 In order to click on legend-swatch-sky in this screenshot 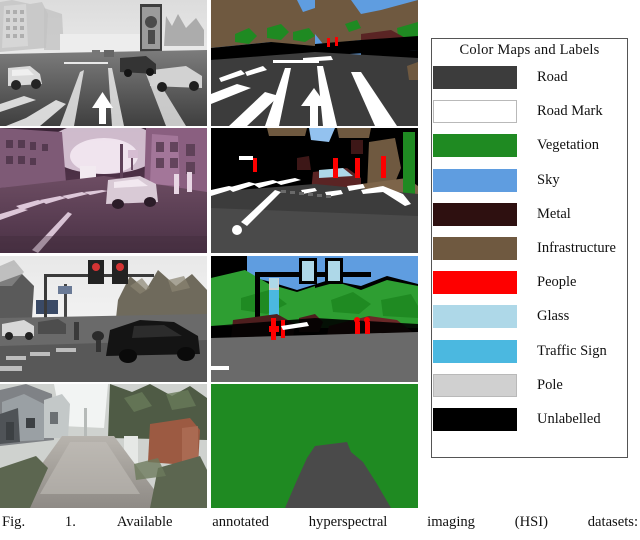, I will do `click(475, 180)`.